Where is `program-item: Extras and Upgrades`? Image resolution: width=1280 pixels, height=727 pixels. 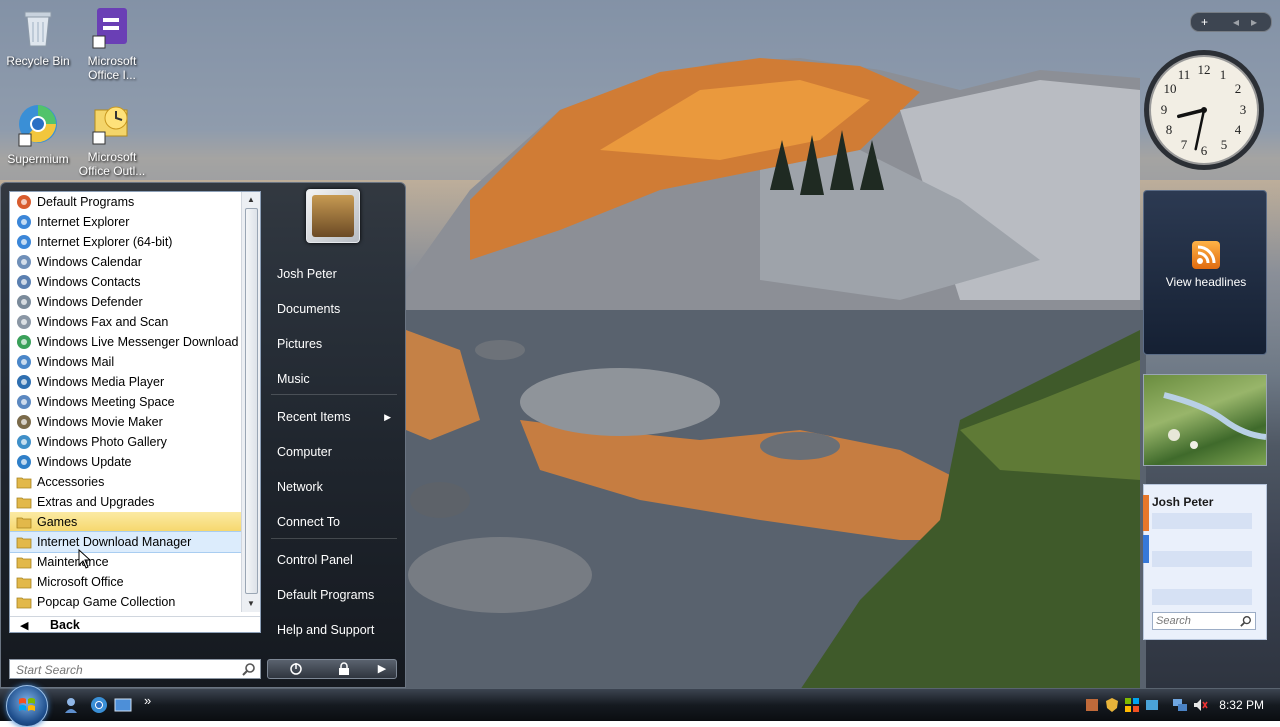
program-item: Extras and Upgrades is located at coordinates (126, 502).